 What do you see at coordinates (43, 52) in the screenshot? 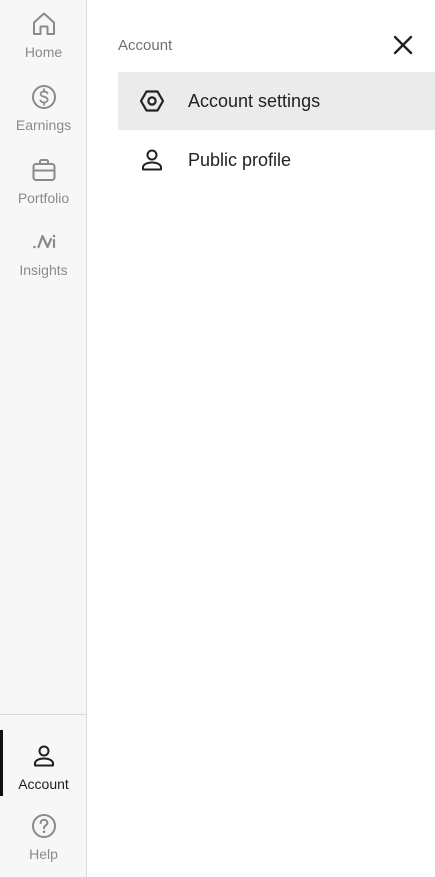
I see `rail-item-label: Home` at bounding box center [43, 52].